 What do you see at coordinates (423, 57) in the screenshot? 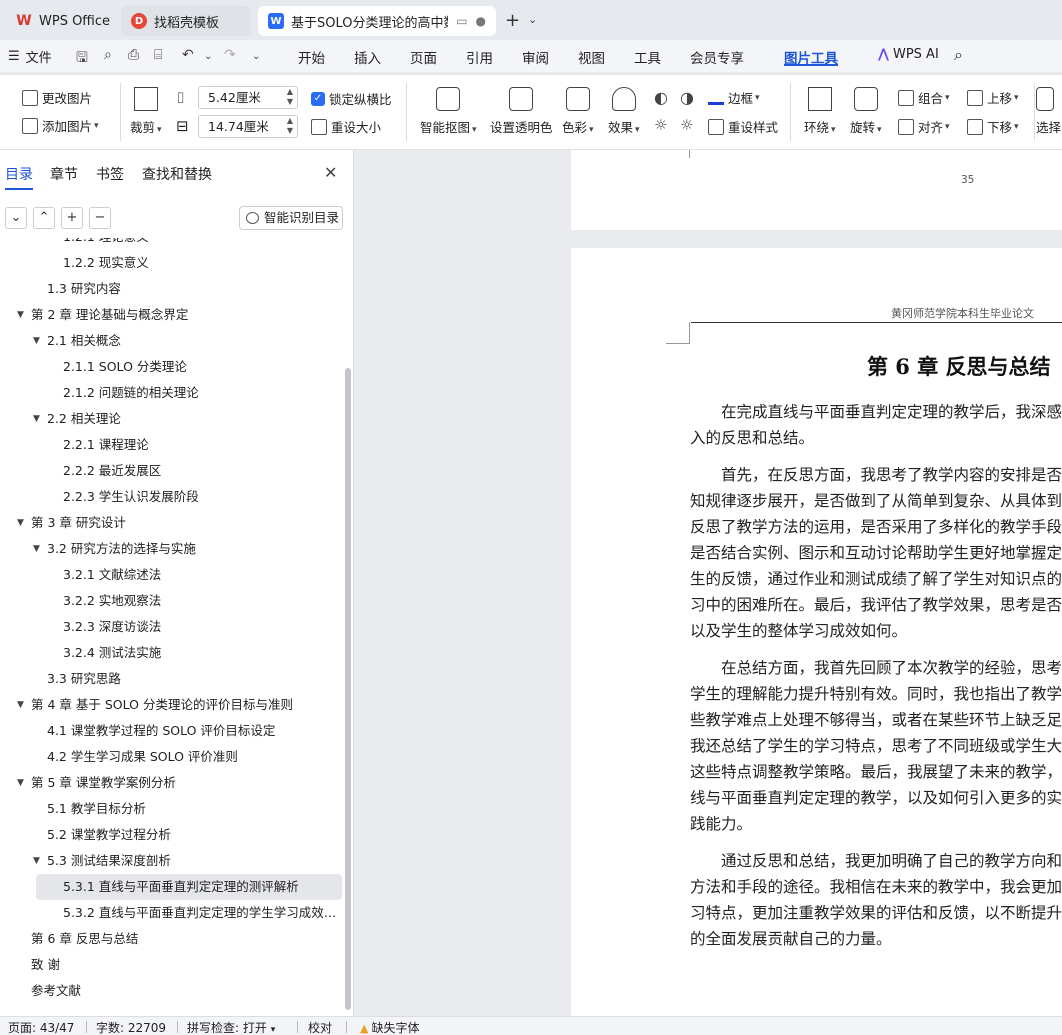
I see `menu-page: 页面` at bounding box center [423, 57].